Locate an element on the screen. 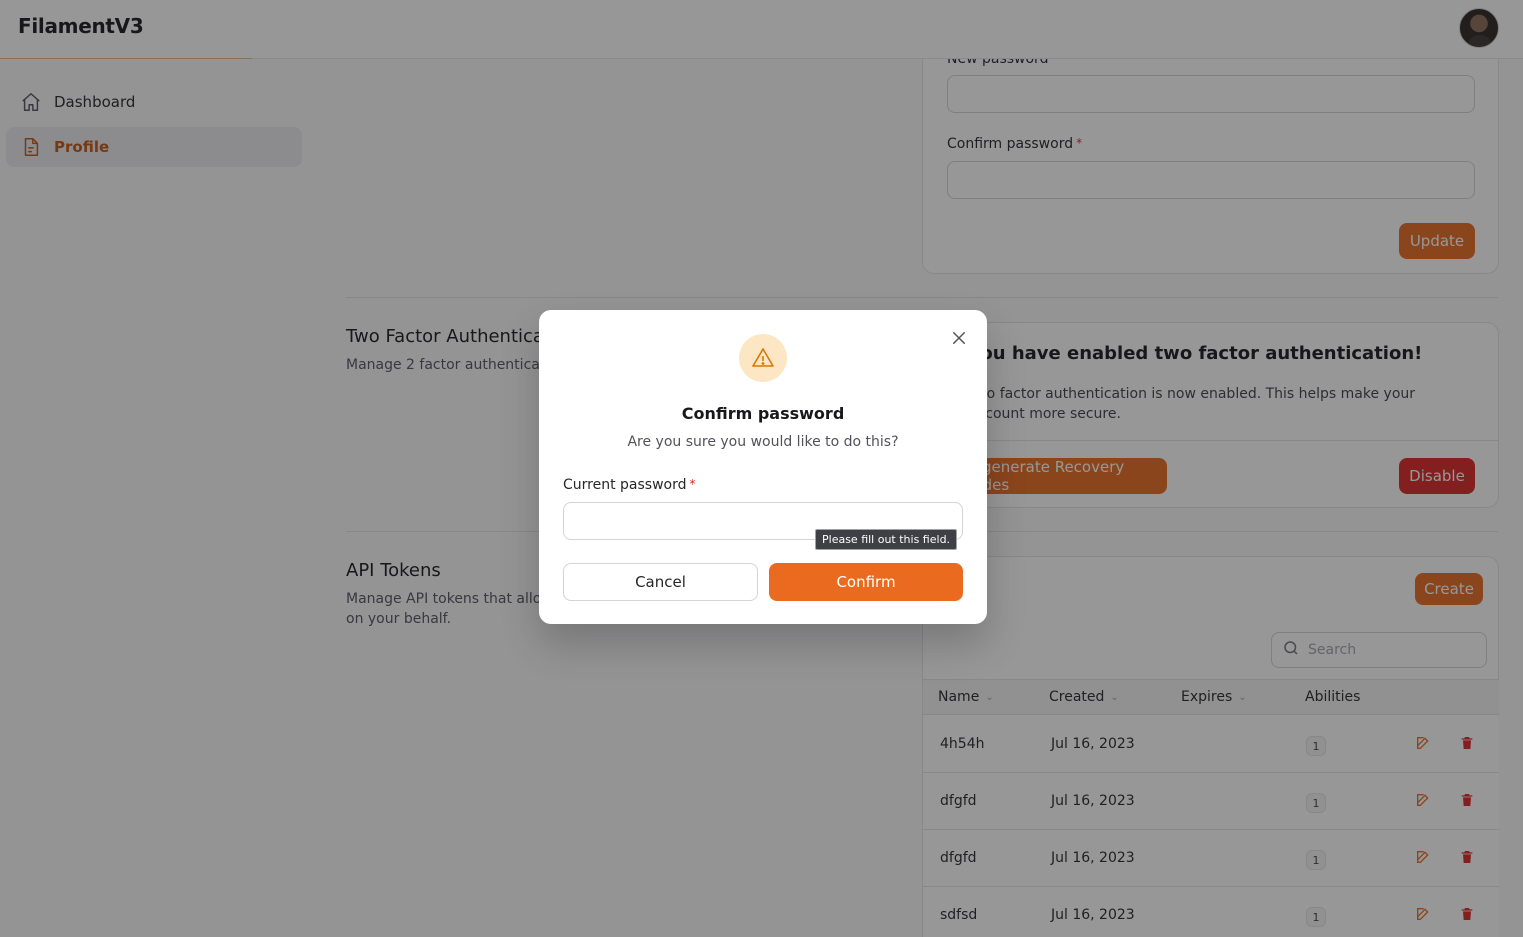 This screenshot has height=937, width=1523. modal-title: Confirm password is located at coordinates (763, 413).